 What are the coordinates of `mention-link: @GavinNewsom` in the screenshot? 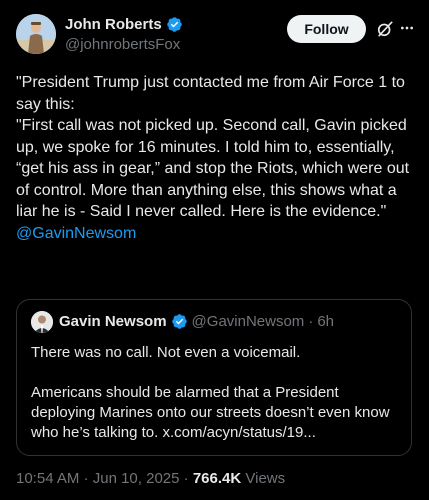 It's located at (76, 233).